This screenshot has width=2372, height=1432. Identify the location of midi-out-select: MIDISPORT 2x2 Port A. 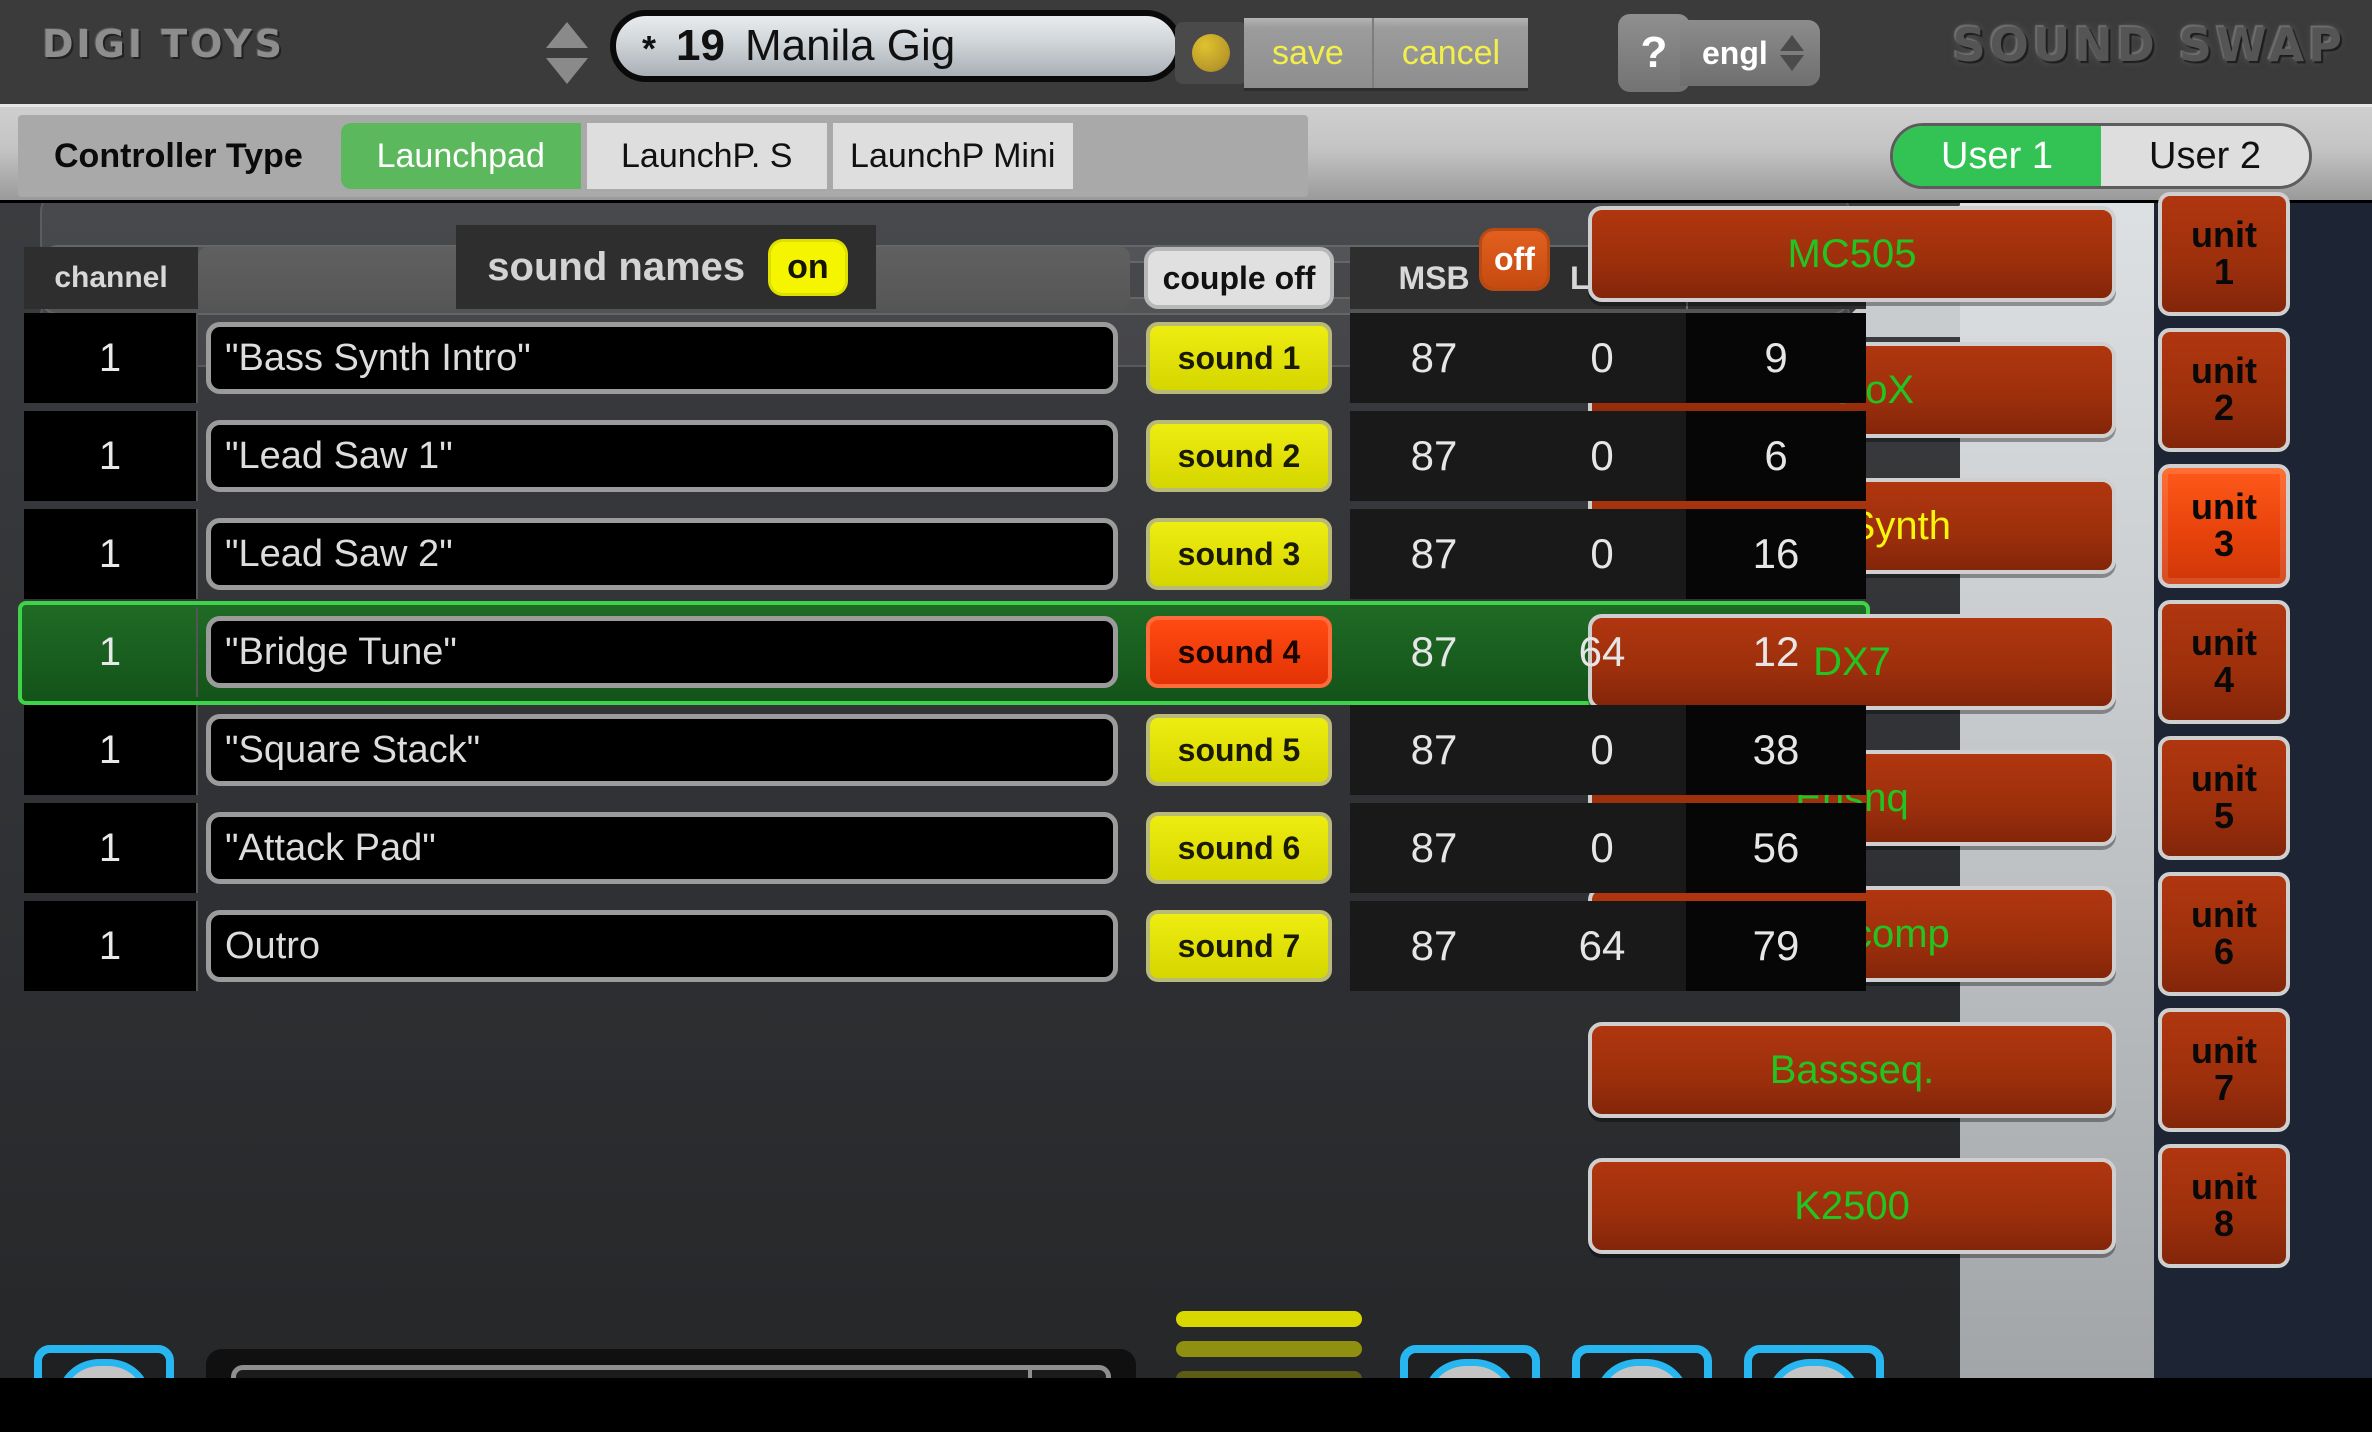
(671, 1371).